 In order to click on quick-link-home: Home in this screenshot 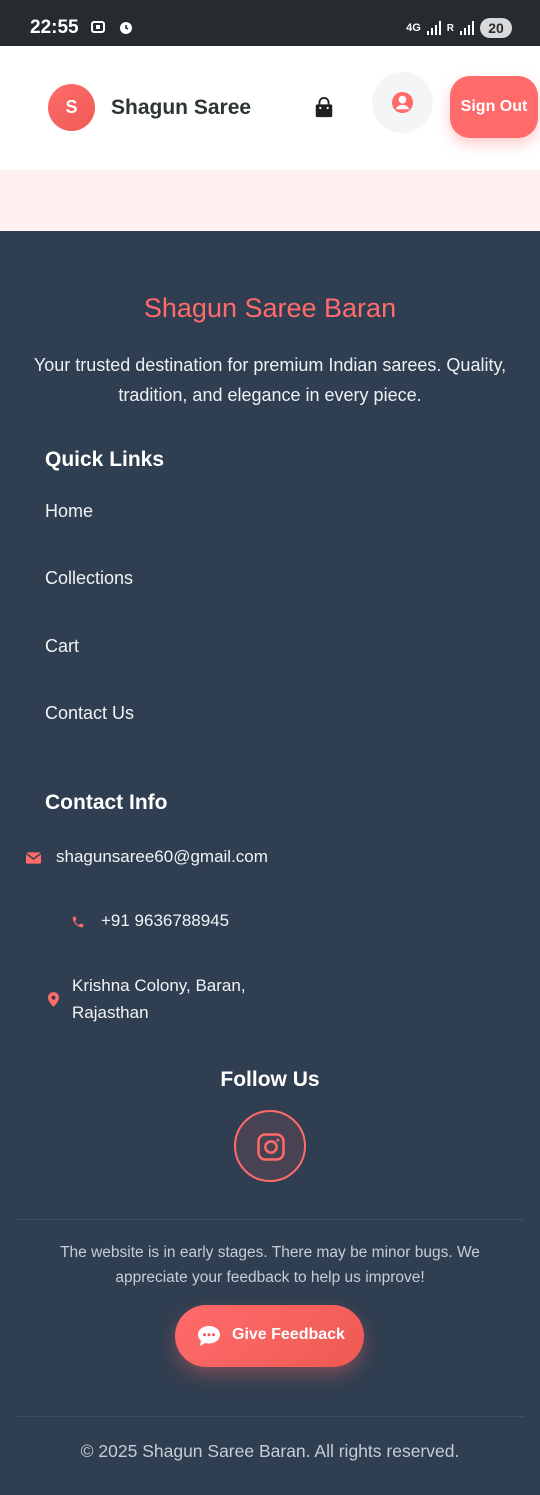, I will do `click(69, 511)`.